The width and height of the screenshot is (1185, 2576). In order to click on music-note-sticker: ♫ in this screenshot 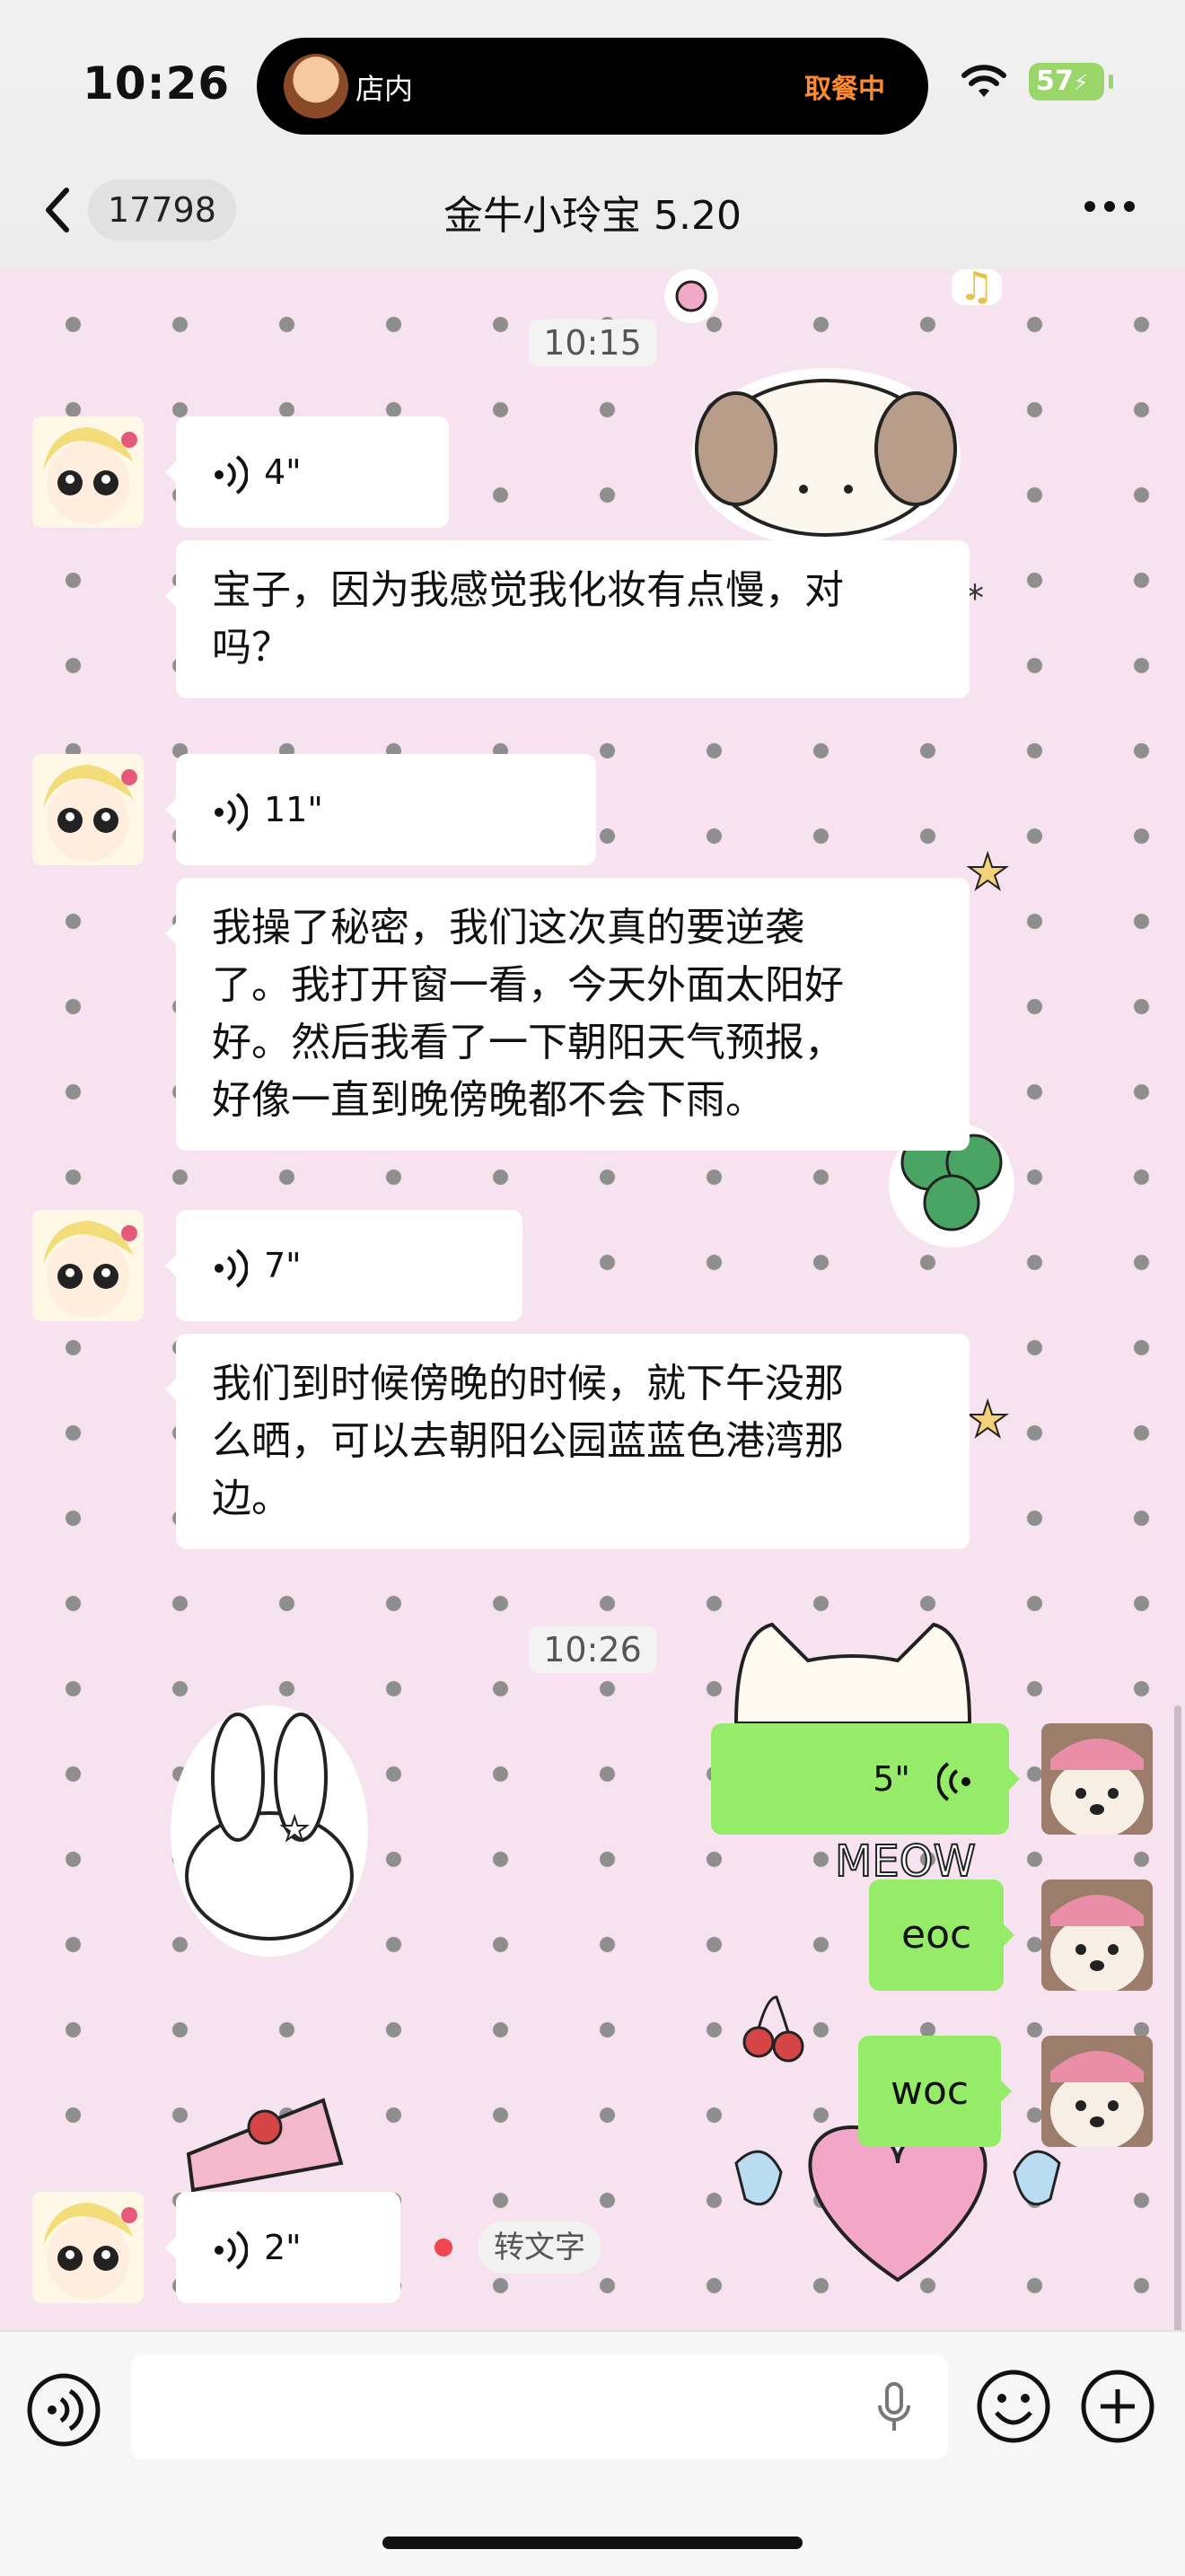, I will do `click(977, 289)`.